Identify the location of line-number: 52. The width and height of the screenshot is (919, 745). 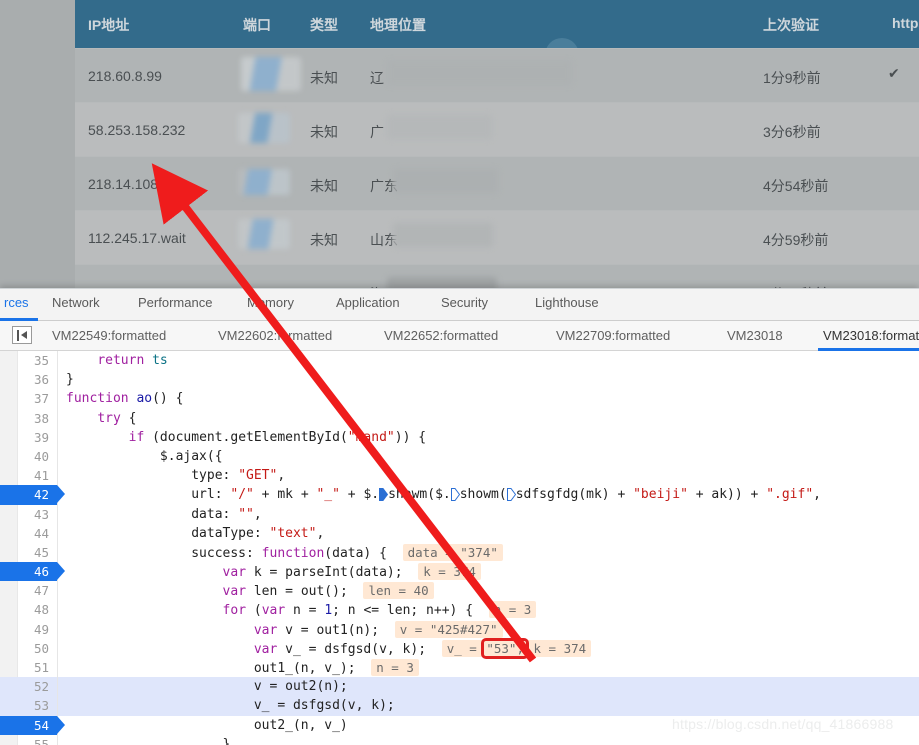
(28, 686).